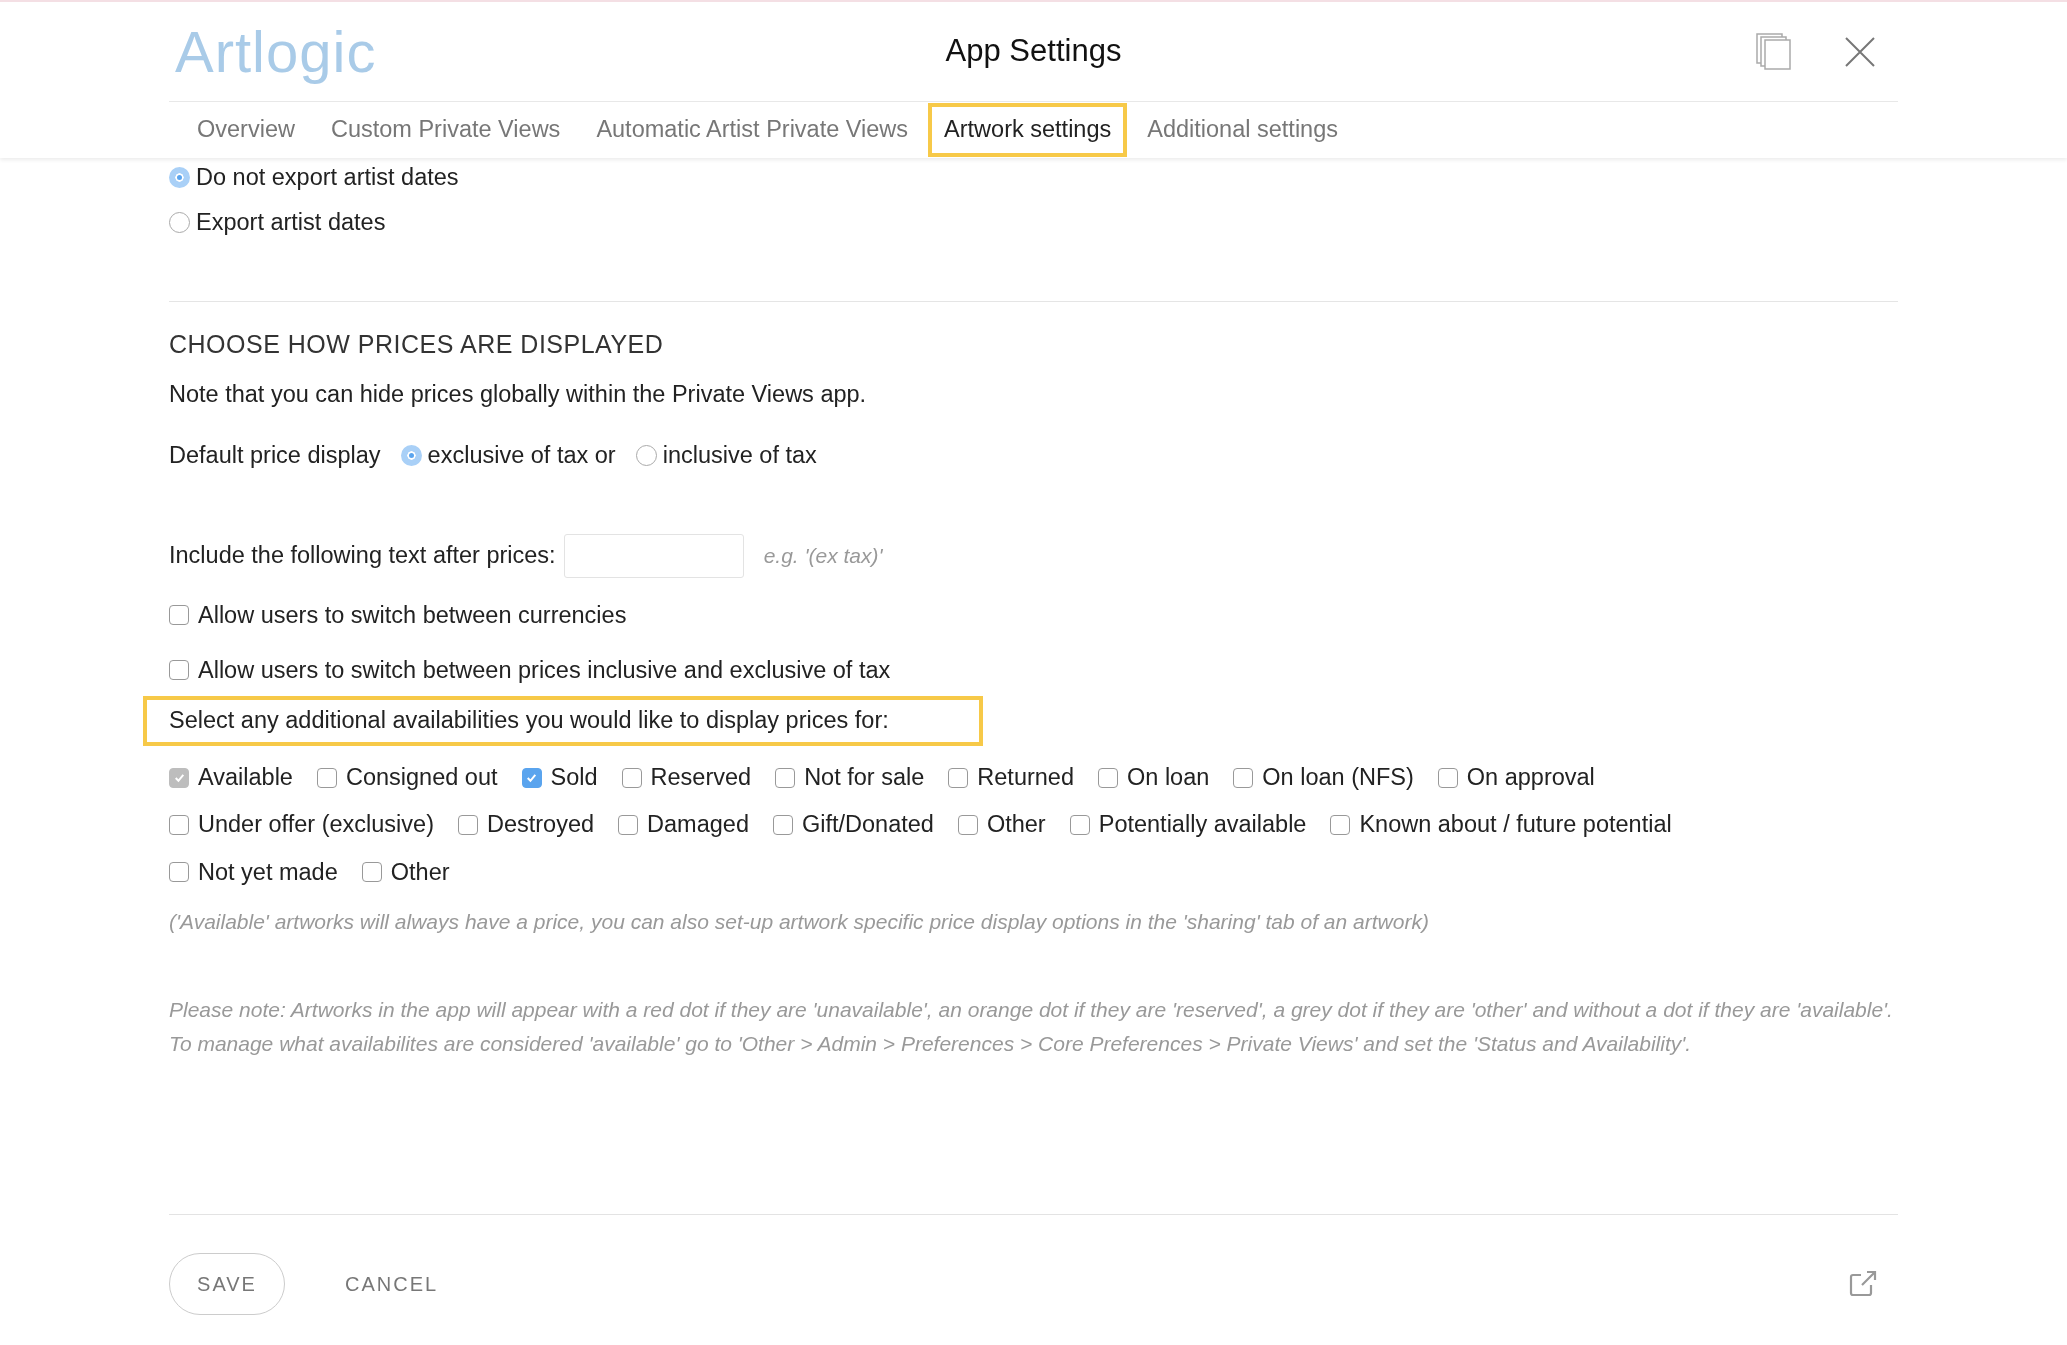  What do you see at coordinates (1031, 1027) in the screenshot?
I see `note-text: Please note: Artworks in the app will appear with a red dot if they are 'unavailable', an orange dot if they are 'reserved', a grey dot if they are 'other' and without a dot if they are 'available'. To manage what availabilites are considered 'available' go to 'Other > Admin > Preferences > Core Preferences > Private Views' and set the 'Status and Availability'.` at bounding box center [1031, 1027].